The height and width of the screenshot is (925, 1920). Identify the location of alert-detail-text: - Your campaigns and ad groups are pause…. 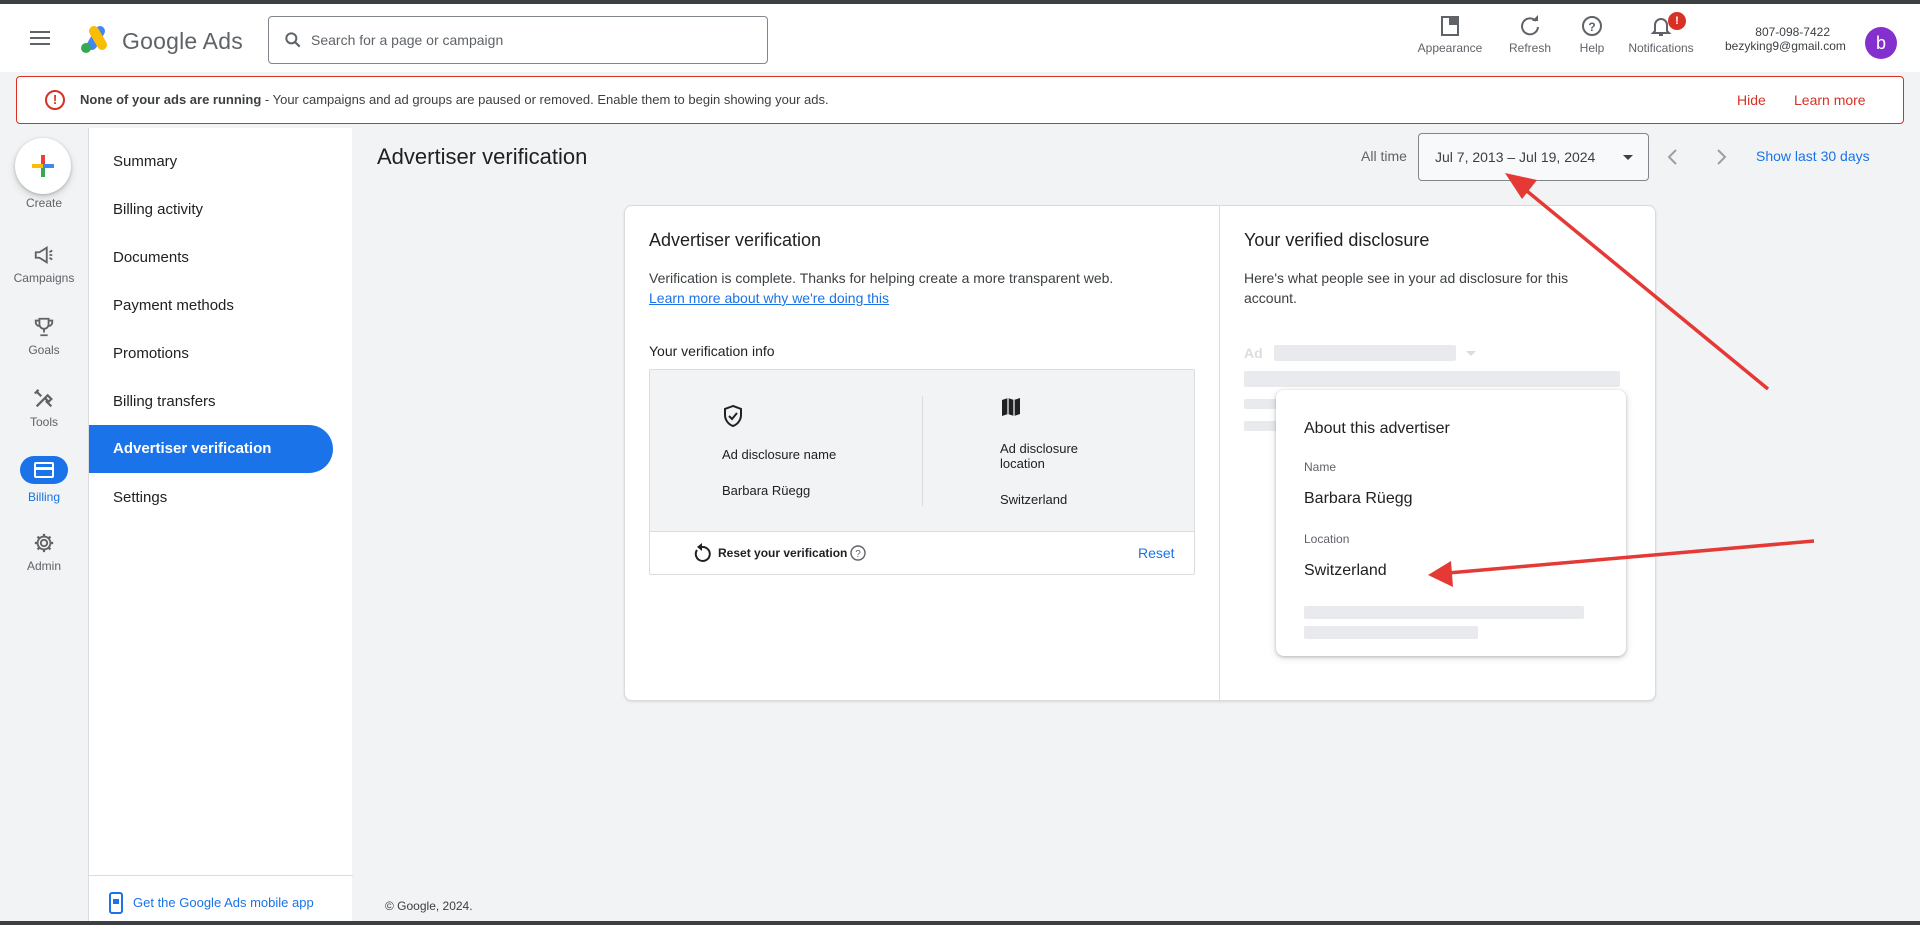
(545, 99).